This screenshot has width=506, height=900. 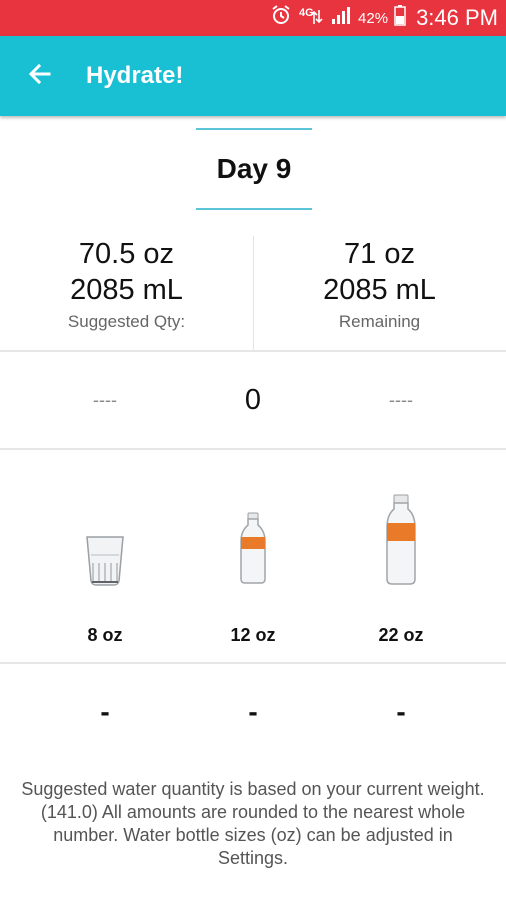 I want to click on small-bottle-icon, so click(x=253, y=526).